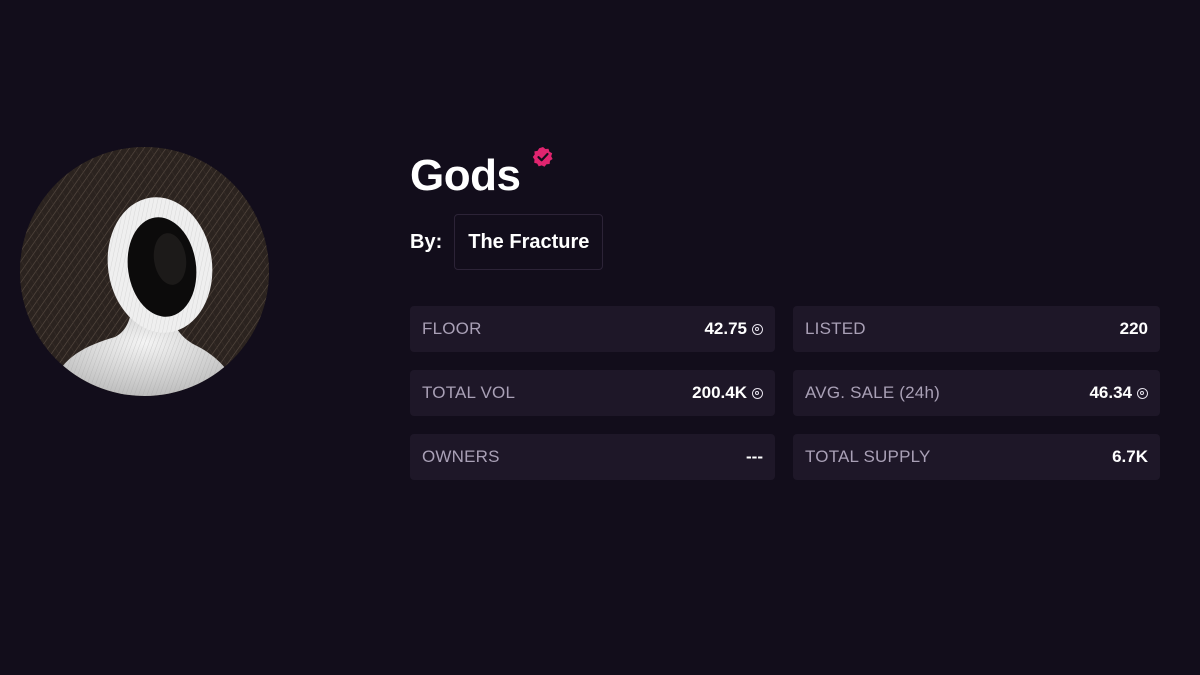 The image size is (1200, 675). I want to click on stat-owners: OWNERS ---, so click(592, 457).